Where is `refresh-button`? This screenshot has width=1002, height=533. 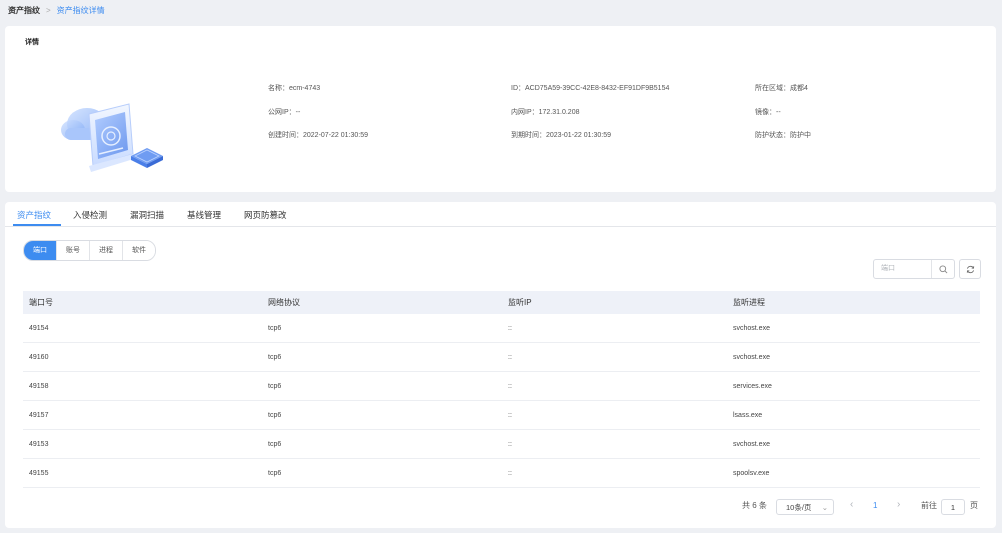 refresh-button is located at coordinates (970, 269).